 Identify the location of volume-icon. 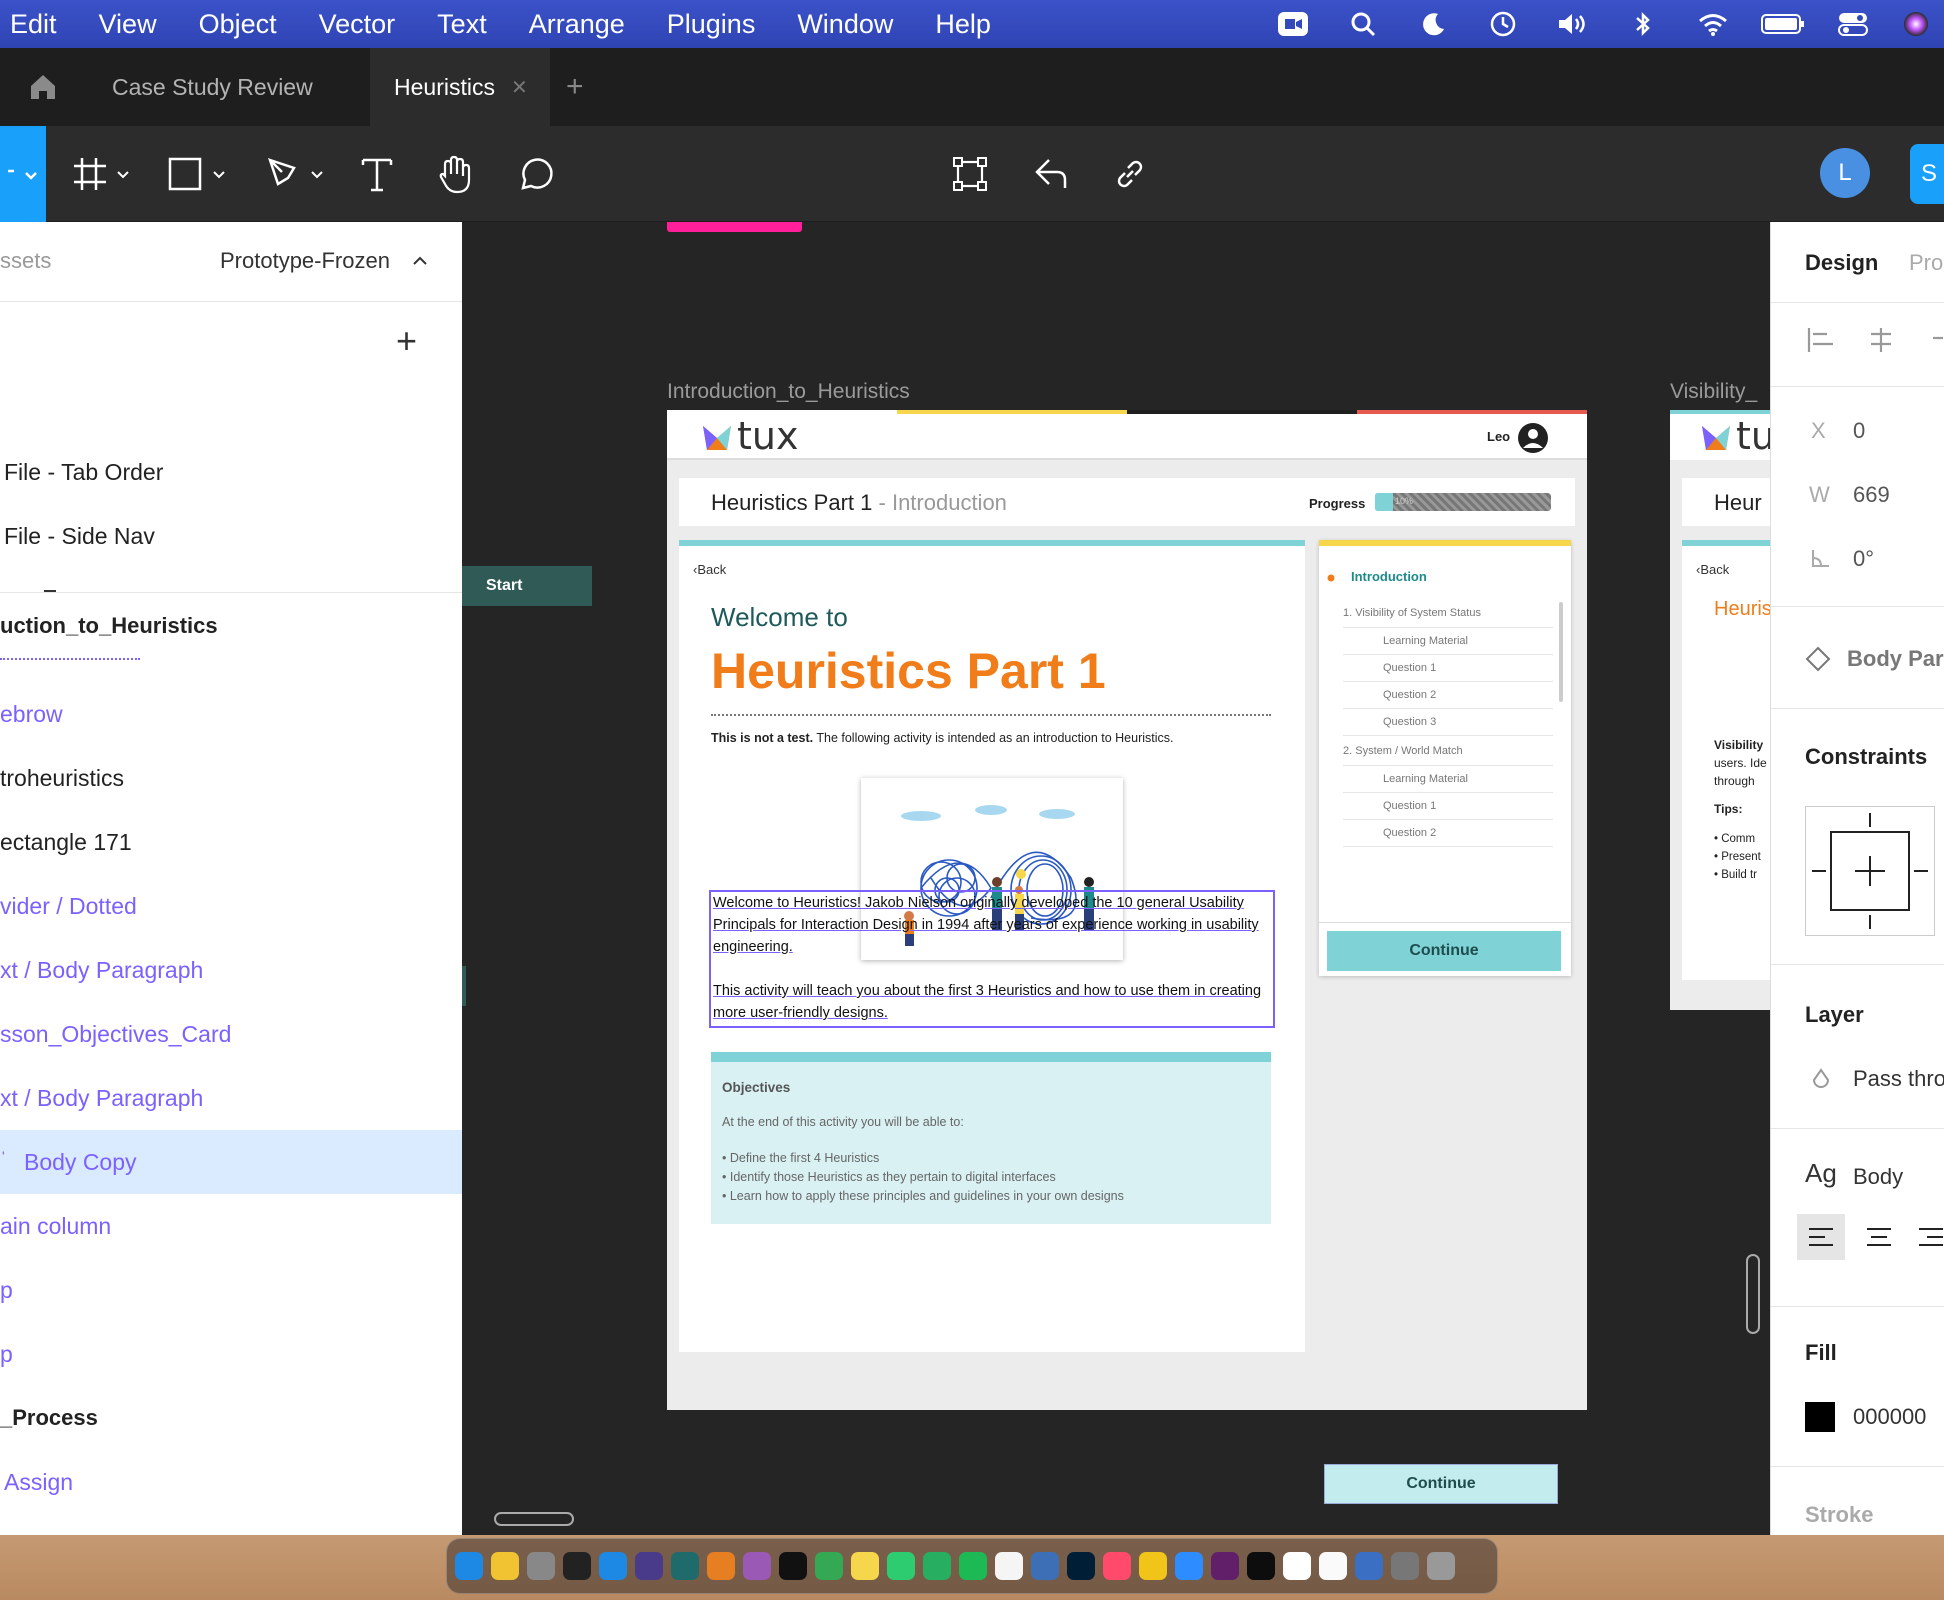
(1573, 24).